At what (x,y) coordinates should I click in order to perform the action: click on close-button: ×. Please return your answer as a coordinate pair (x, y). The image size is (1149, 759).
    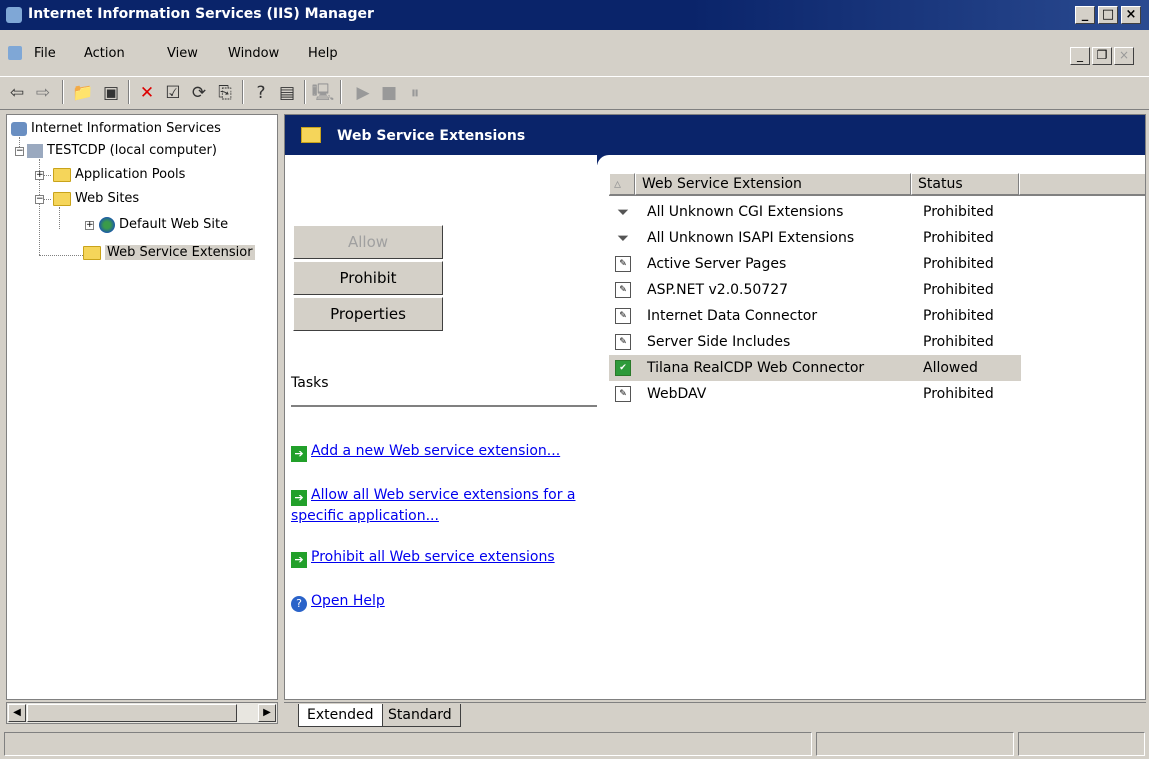
    Looking at the image, I should click on (1131, 15).